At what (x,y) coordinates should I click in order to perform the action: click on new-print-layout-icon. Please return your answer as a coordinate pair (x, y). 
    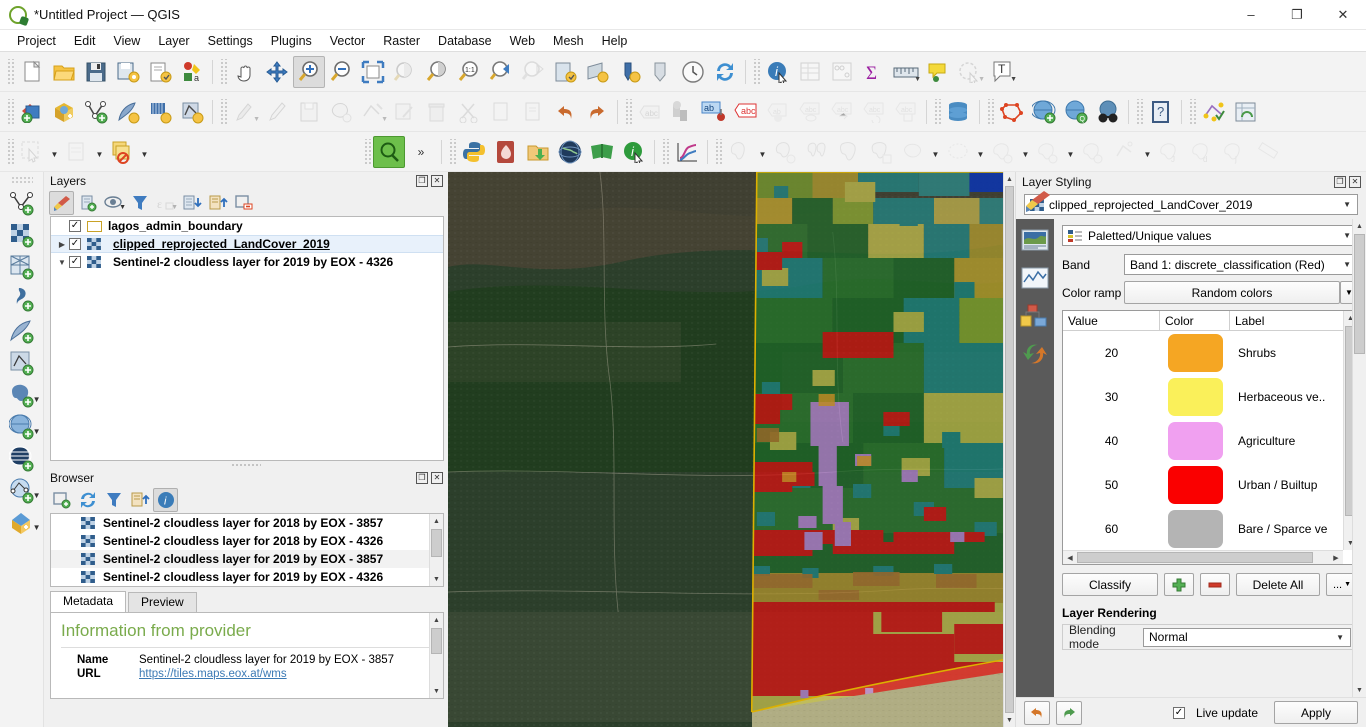
    Looking at the image, I should click on (160, 72).